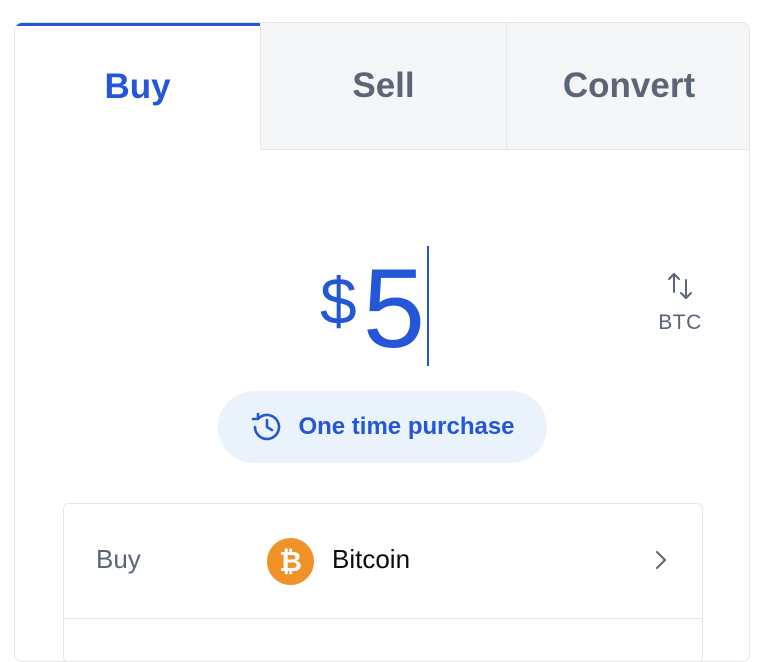  I want to click on currency-symbol: $, so click(338, 301).